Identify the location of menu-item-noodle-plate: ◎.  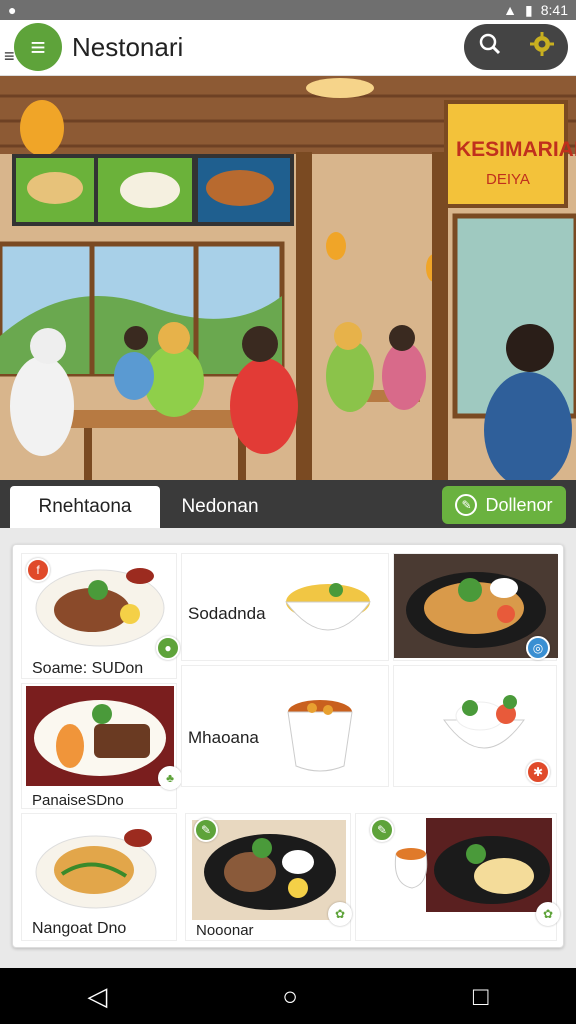
(475, 607).